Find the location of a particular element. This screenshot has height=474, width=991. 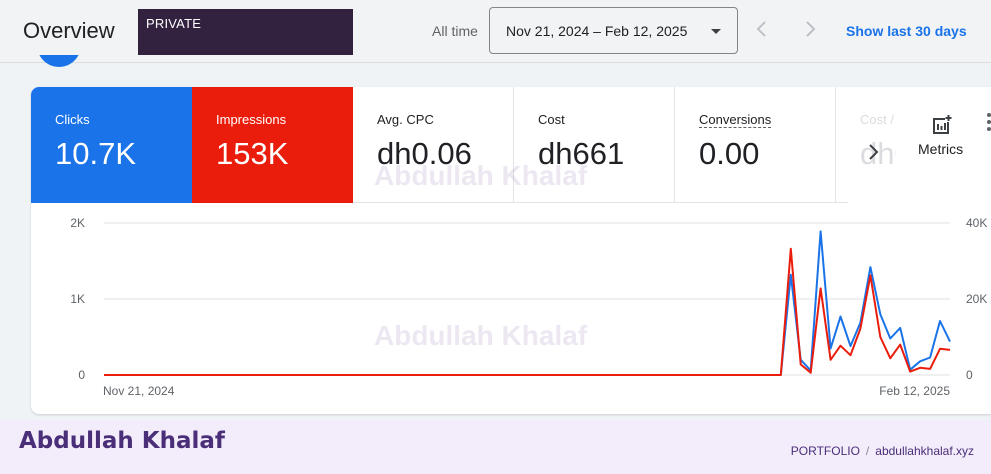

range-label: All time is located at coordinates (455, 31).